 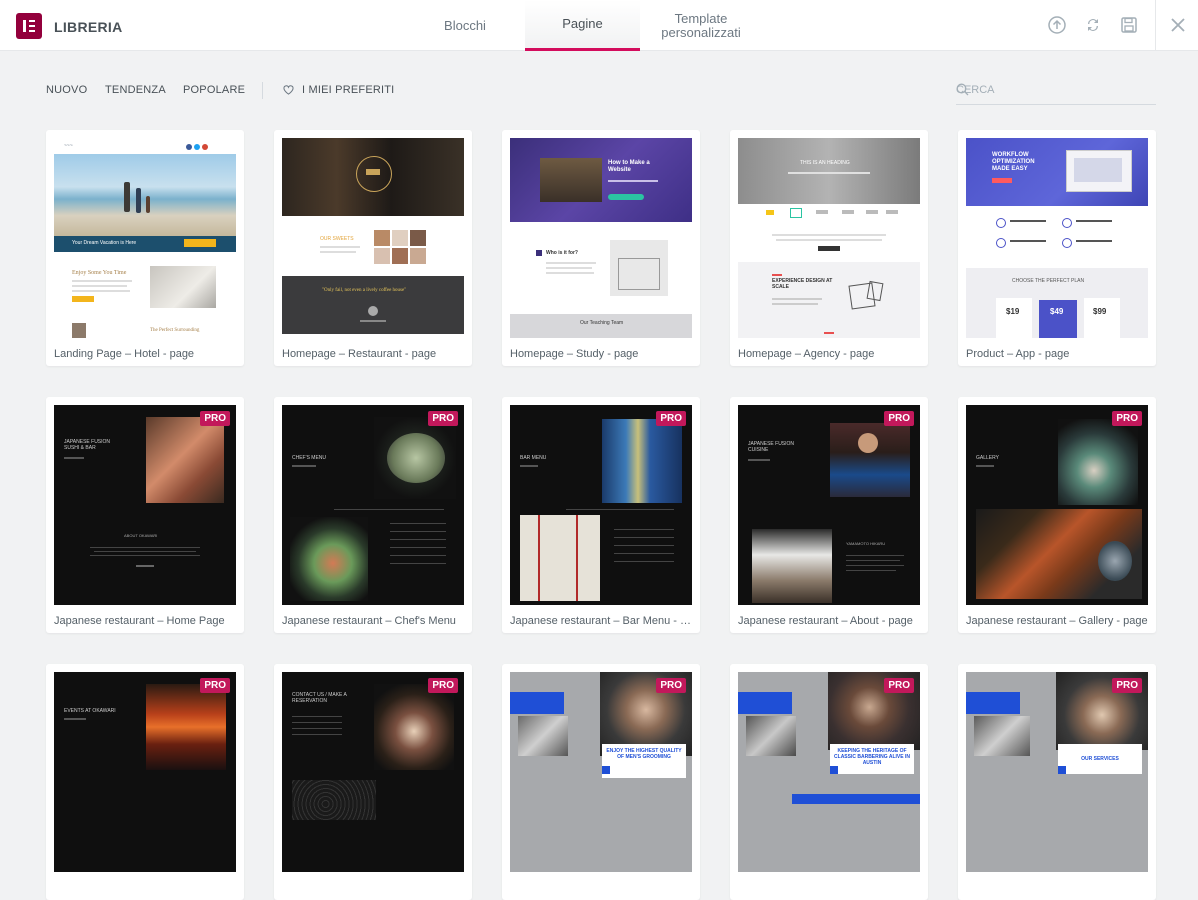 I want to click on template-title: Homepage – Study - page, so click(x=574, y=354).